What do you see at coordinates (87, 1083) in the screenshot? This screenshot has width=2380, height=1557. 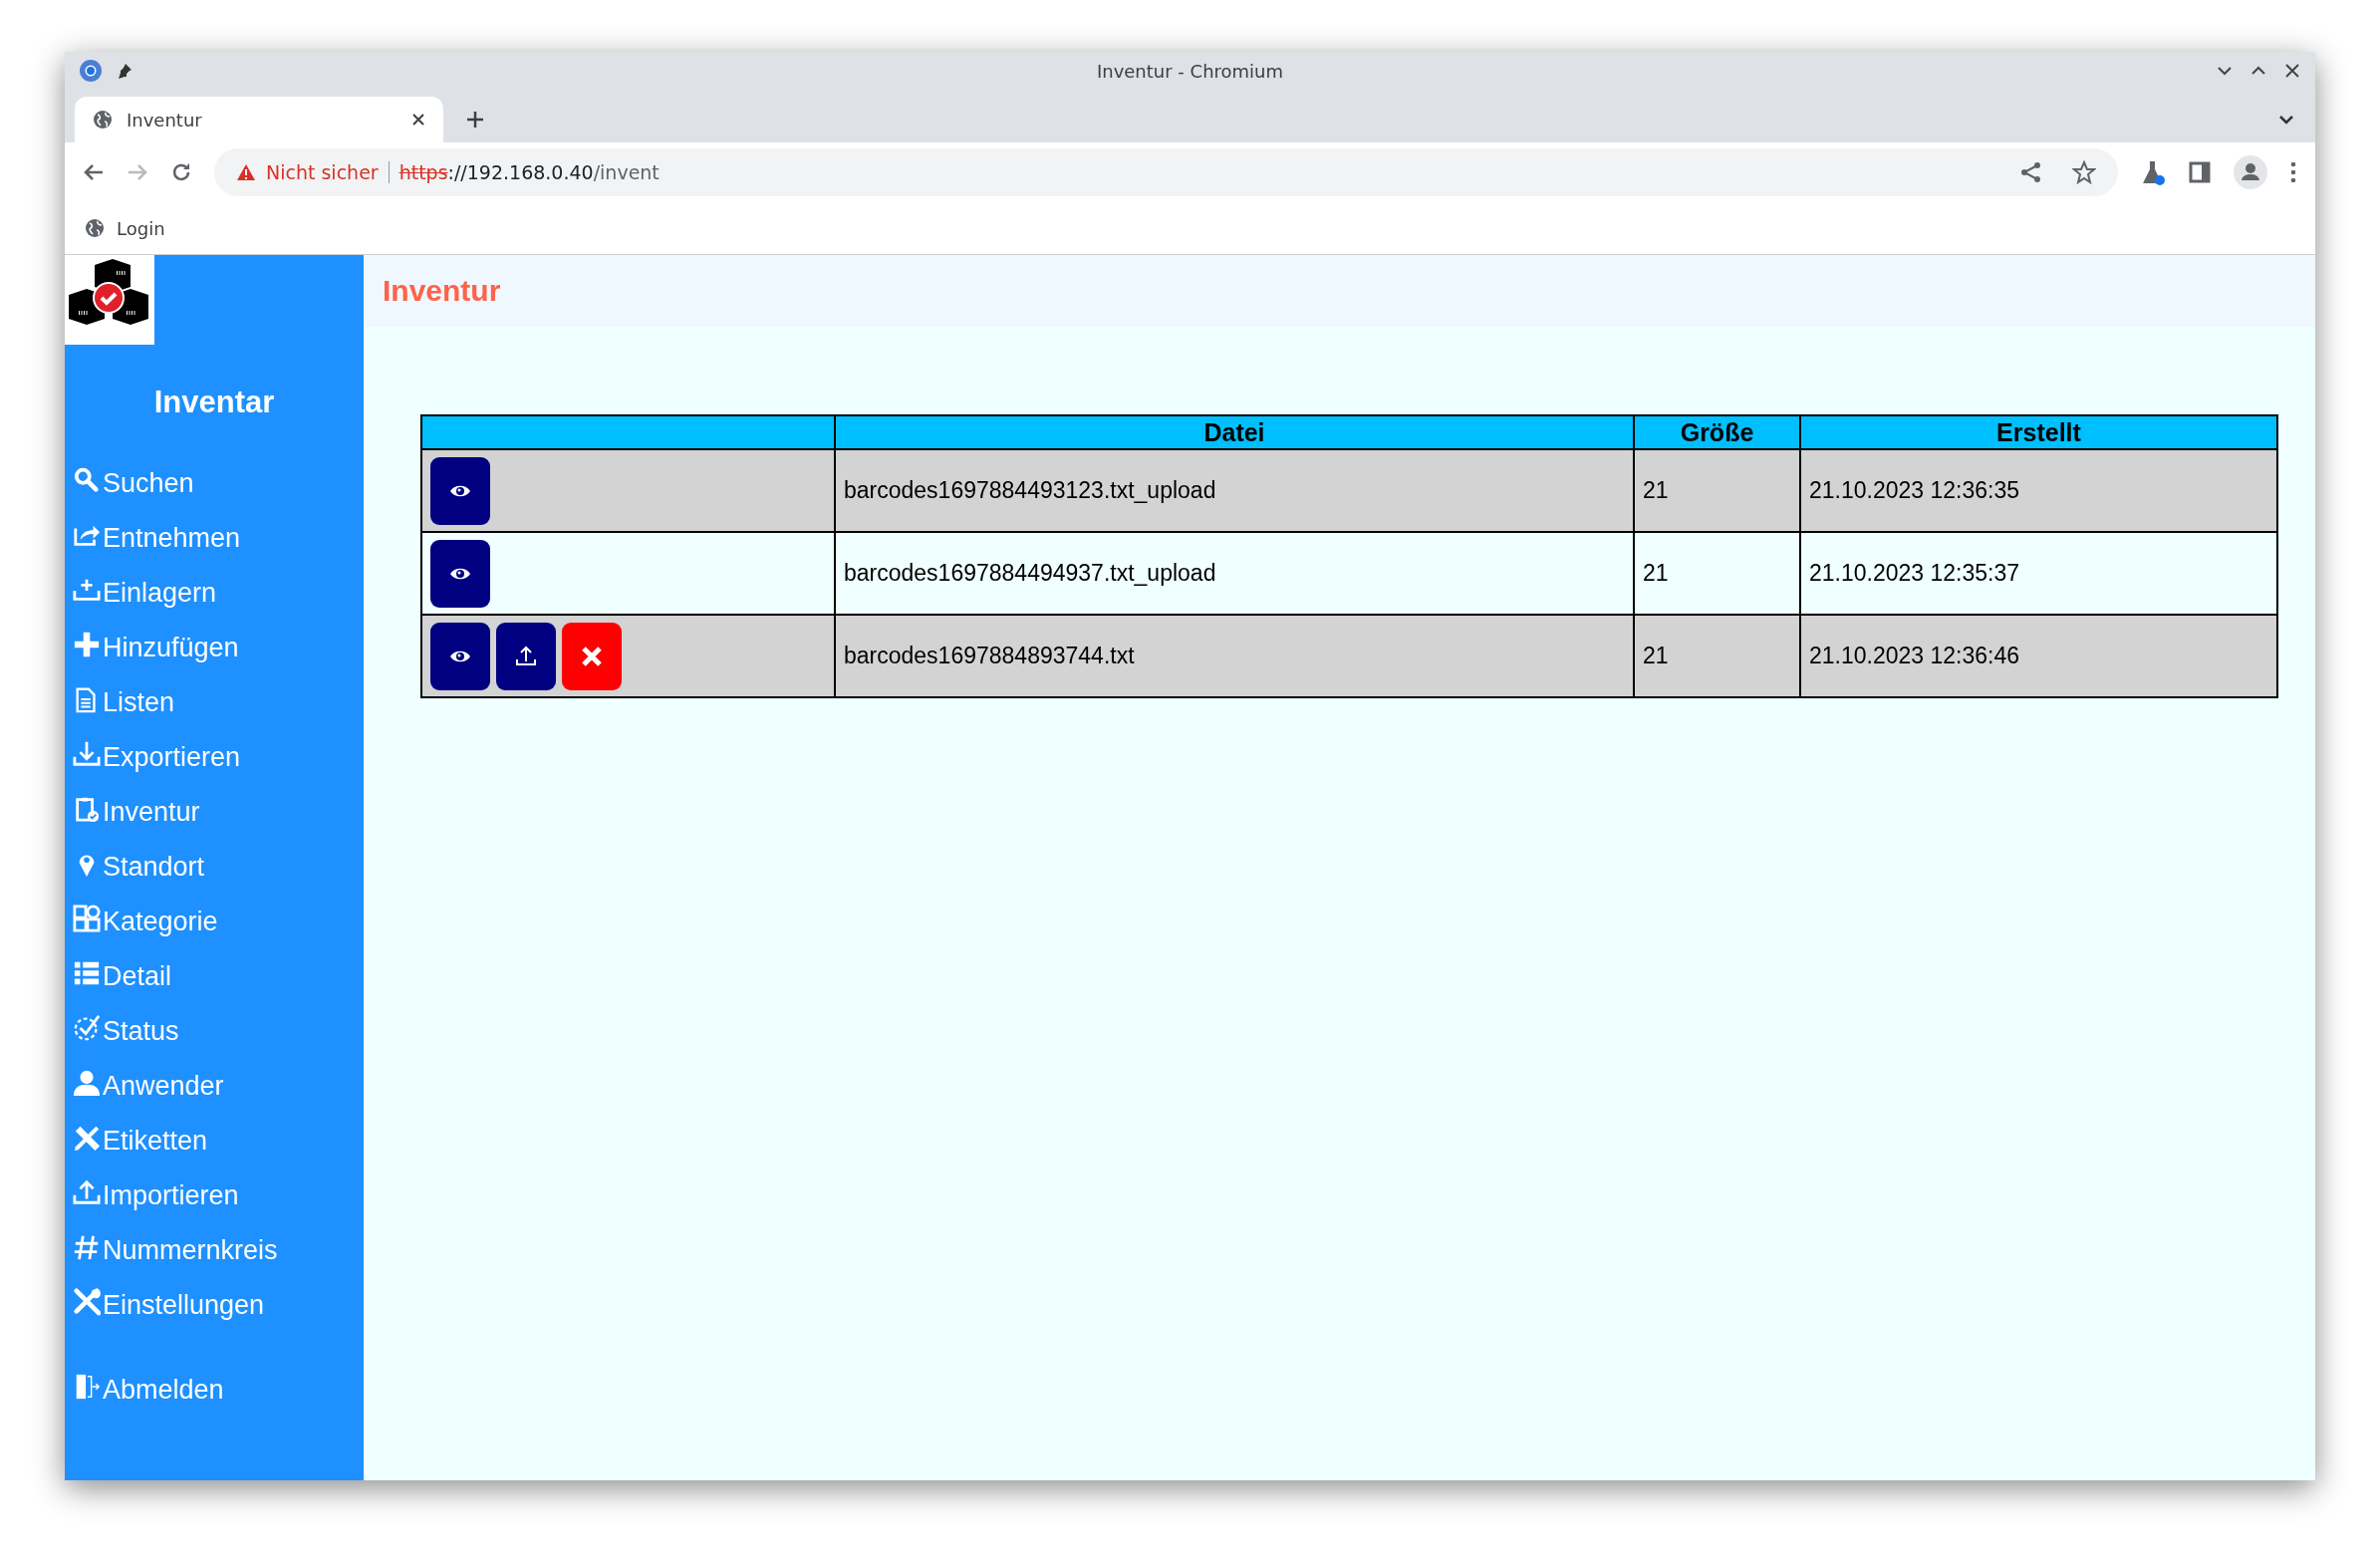 I see `person-icon` at bounding box center [87, 1083].